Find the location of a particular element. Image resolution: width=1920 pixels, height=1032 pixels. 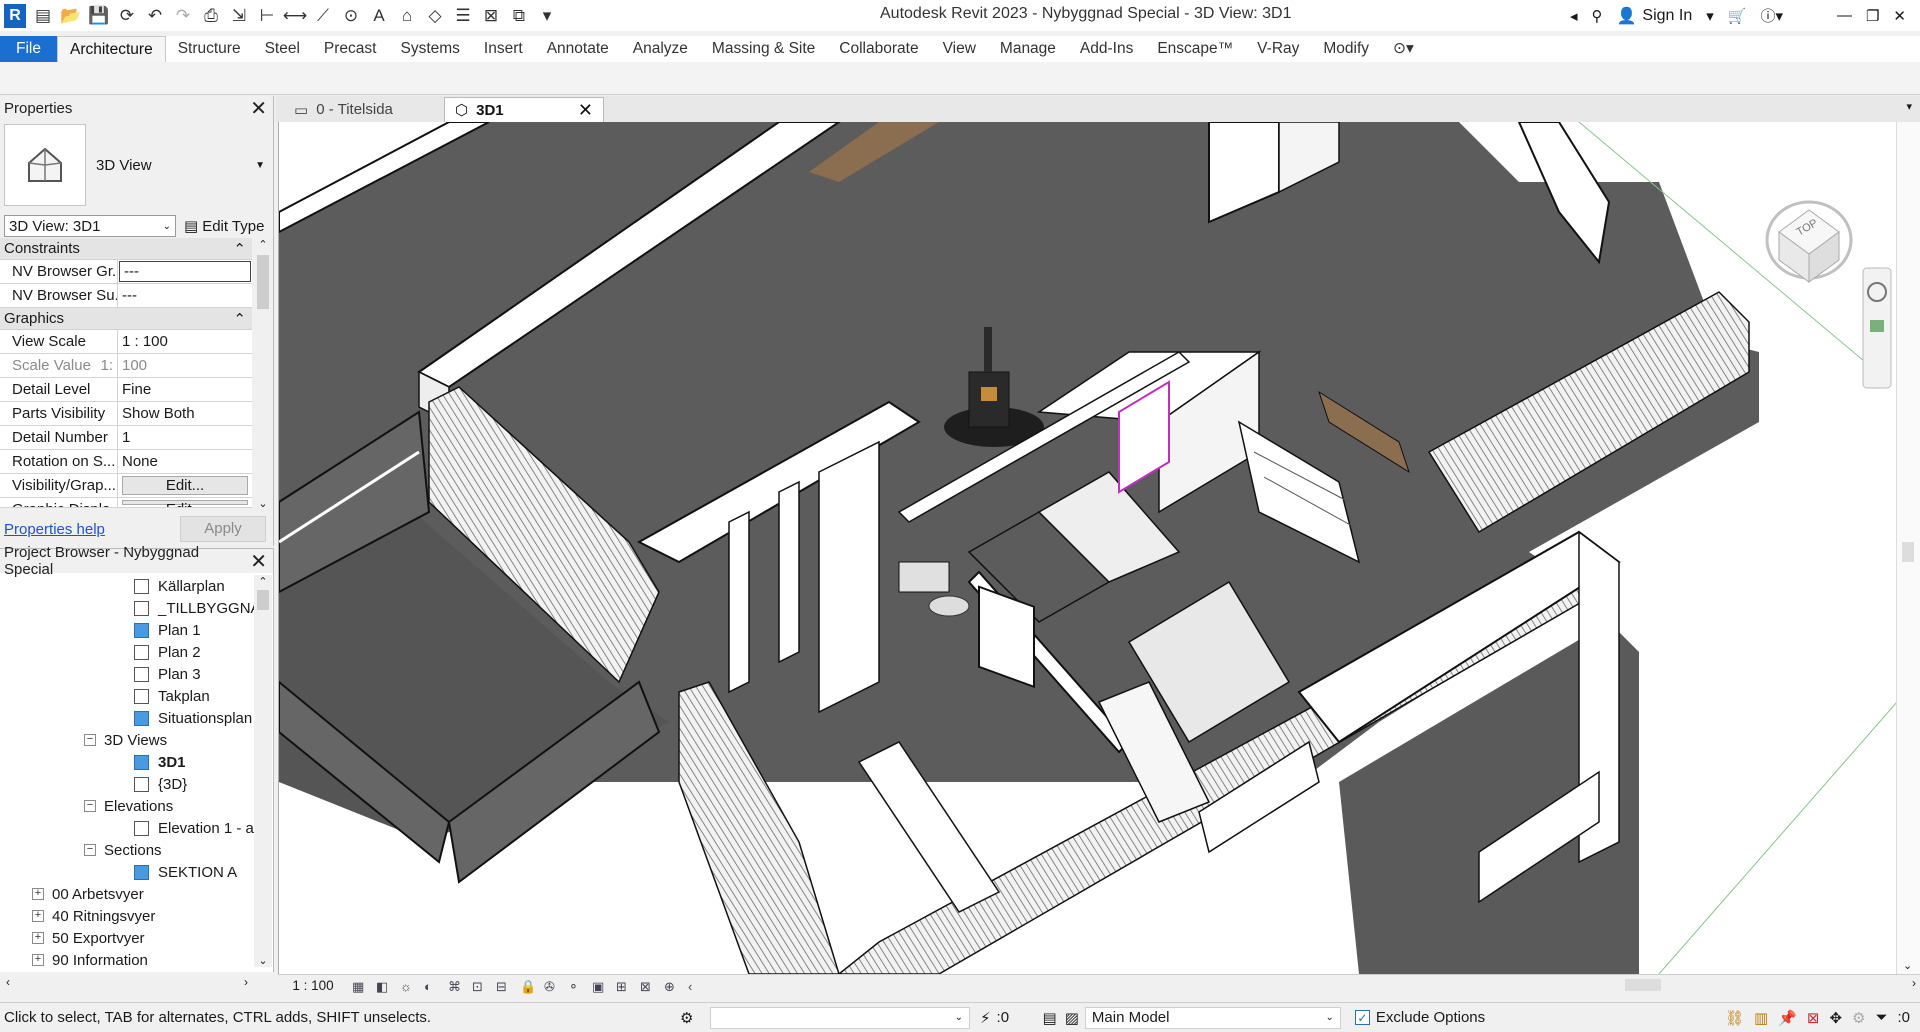

viewport-scrollbar: ⌄ is located at coordinates (1908, 548).